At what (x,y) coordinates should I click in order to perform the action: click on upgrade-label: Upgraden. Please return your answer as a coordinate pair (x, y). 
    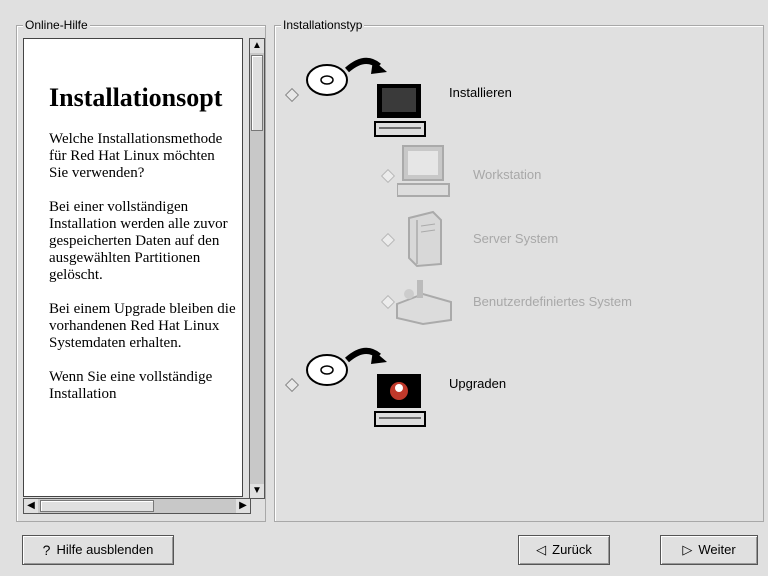
    Looking at the image, I should click on (477, 383).